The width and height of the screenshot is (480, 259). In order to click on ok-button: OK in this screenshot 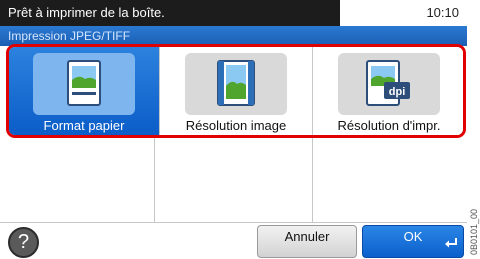, I will do `click(413, 241)`.